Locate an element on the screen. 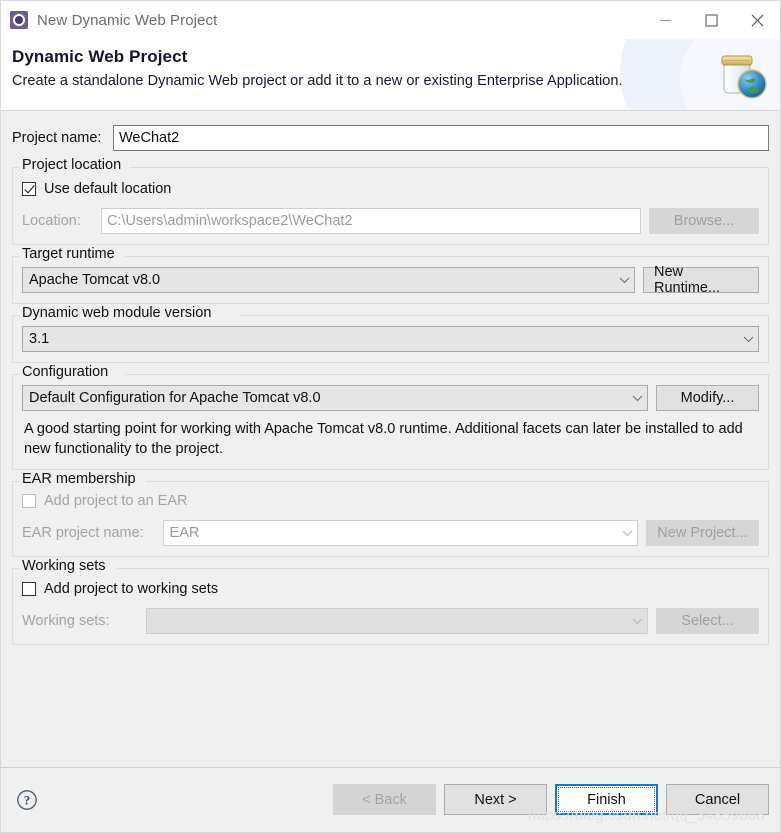 This screenshot has height=833, width=781. ear-project-name-combo: EAR is located at coordinates (400, 533).